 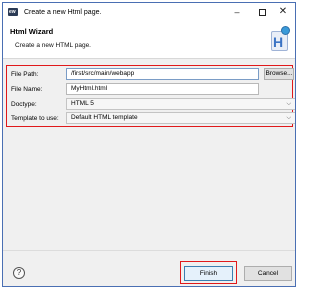 I want to click on html-page-icon: H, so click(x=280, y=39).